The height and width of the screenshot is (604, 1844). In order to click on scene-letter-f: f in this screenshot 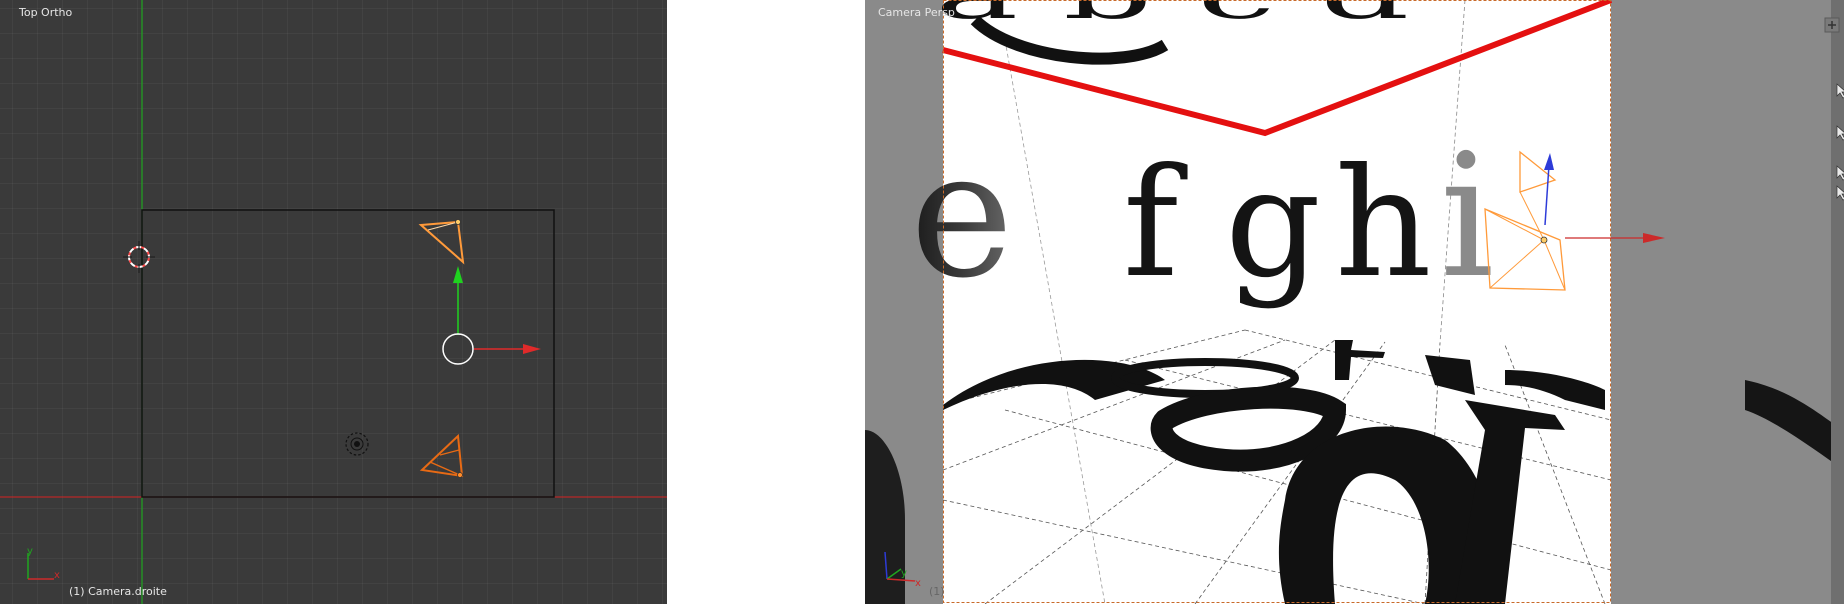, I will do `click(1155, 224)`.